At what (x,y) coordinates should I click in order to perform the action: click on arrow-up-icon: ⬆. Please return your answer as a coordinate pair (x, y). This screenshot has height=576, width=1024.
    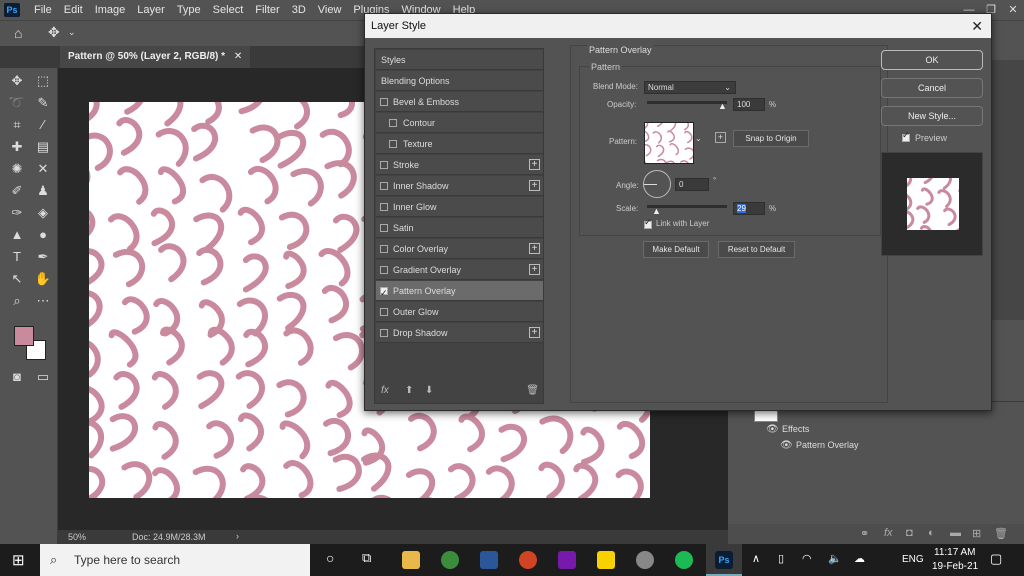
    Looking at the image, I should click on (409, 390).